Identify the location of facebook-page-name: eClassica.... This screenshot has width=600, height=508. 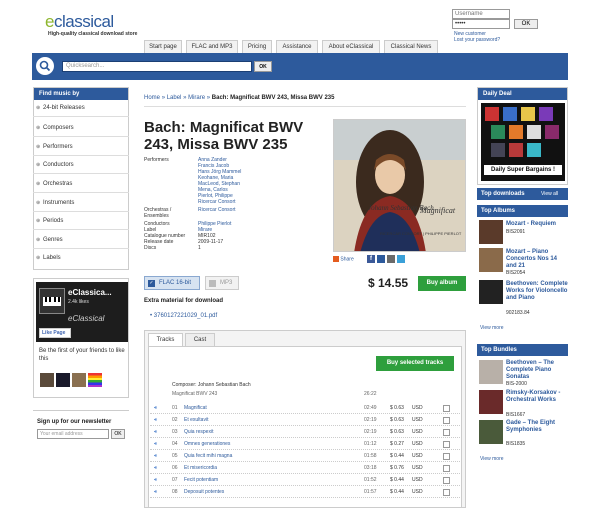
(90, 292).